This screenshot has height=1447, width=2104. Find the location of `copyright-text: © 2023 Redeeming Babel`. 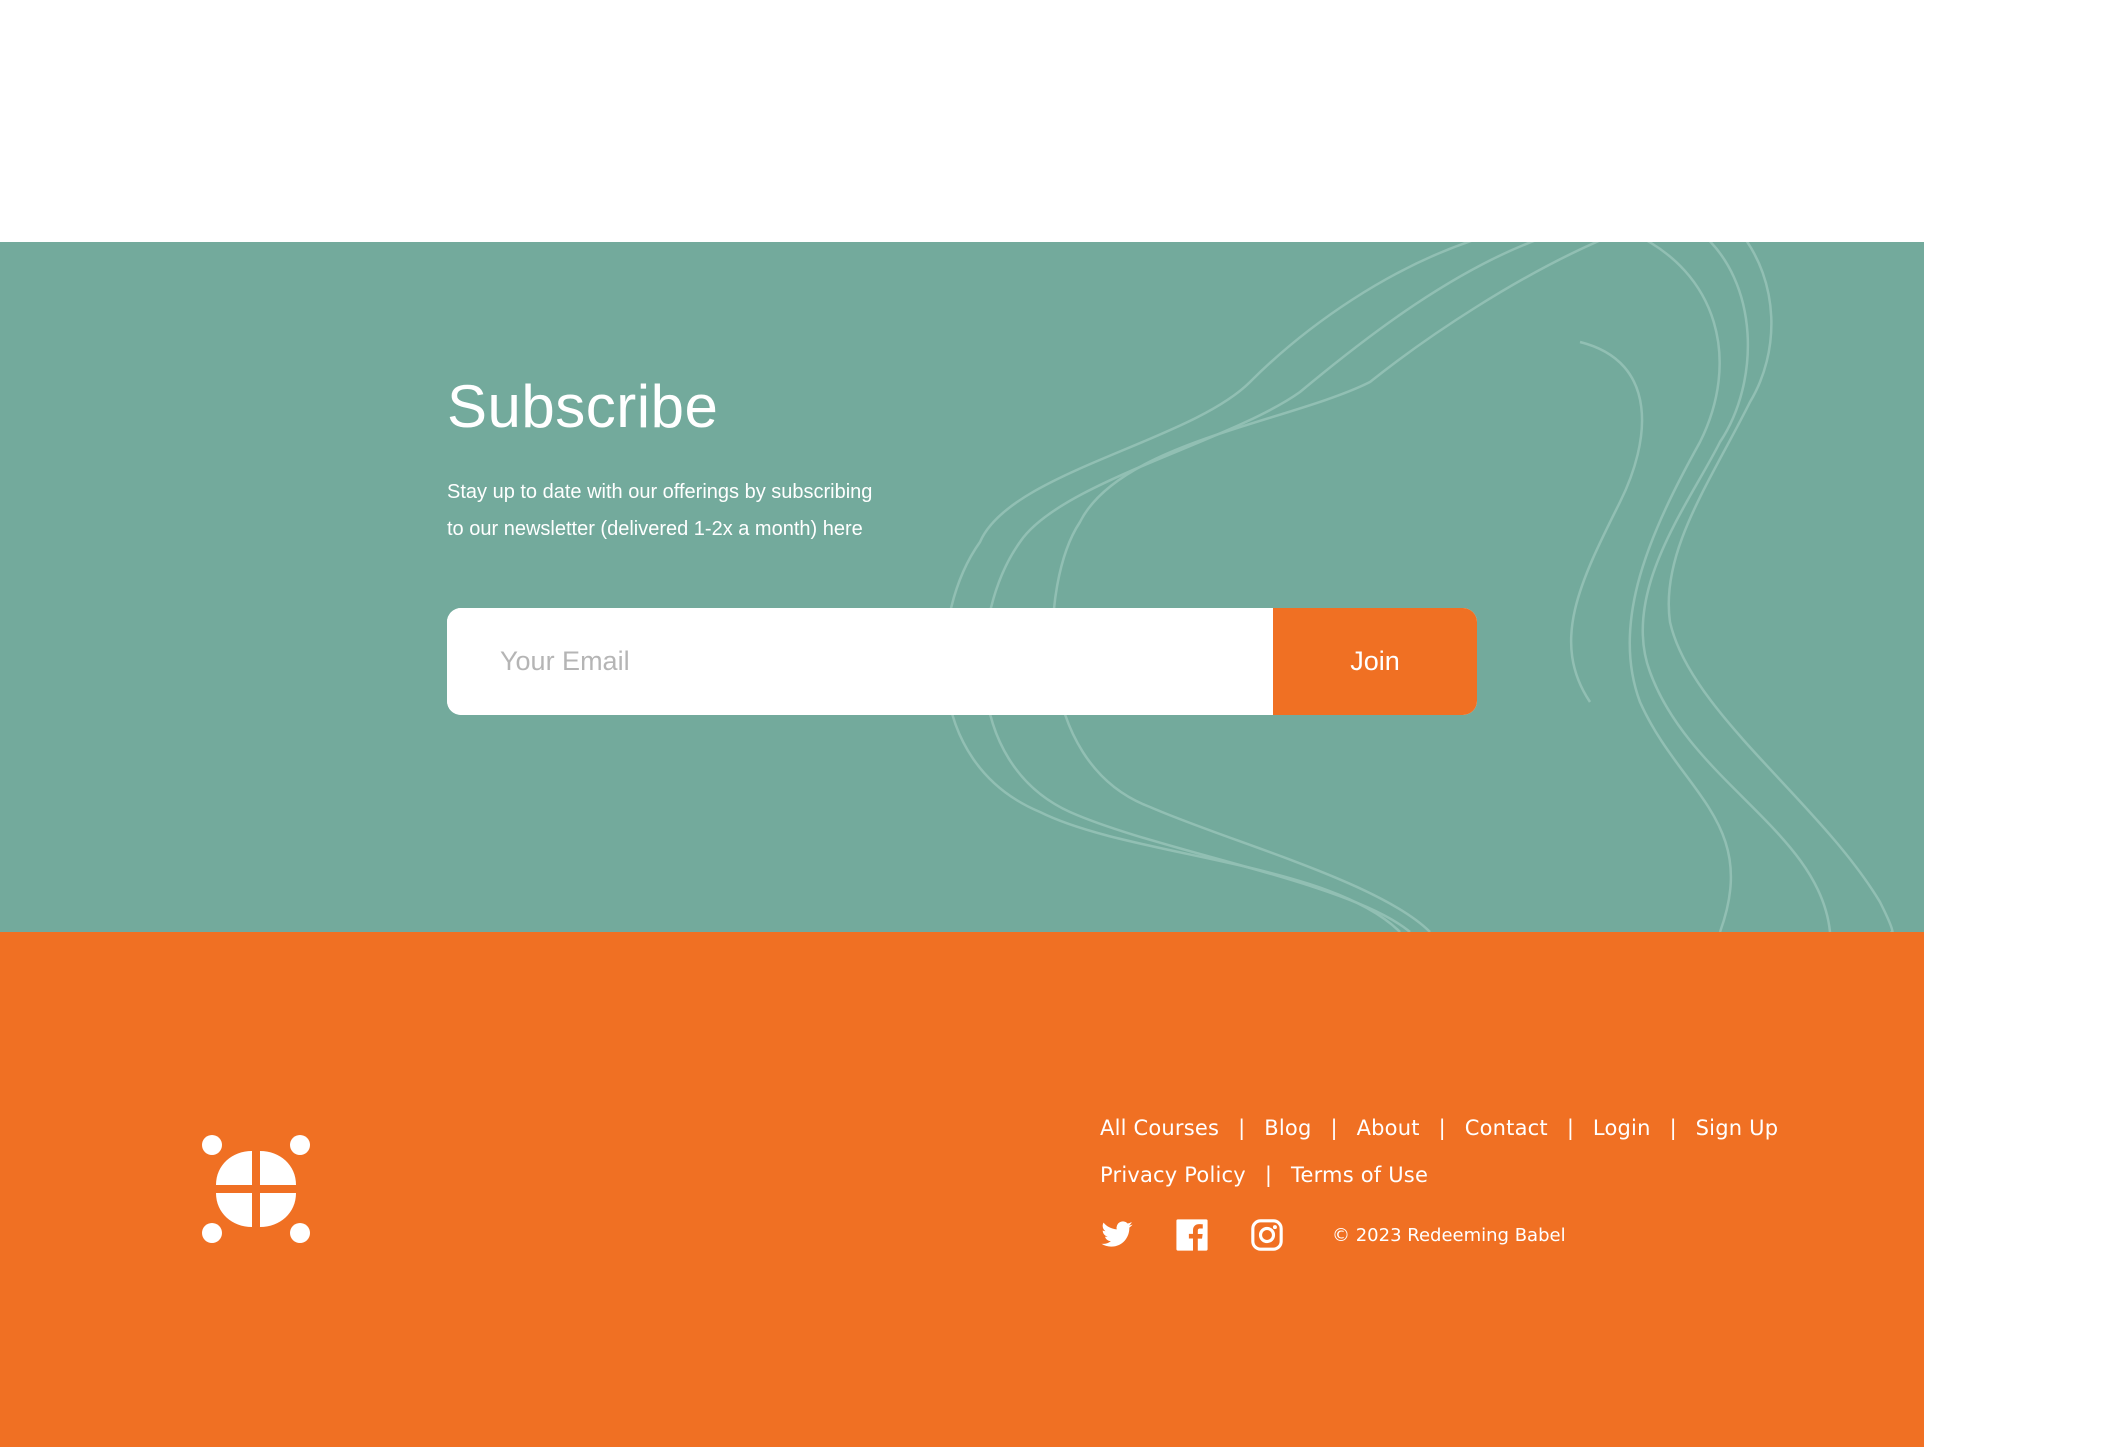

copyright-text: © 2023 Redeeming Babel is located at coordinates (1449, 1235).